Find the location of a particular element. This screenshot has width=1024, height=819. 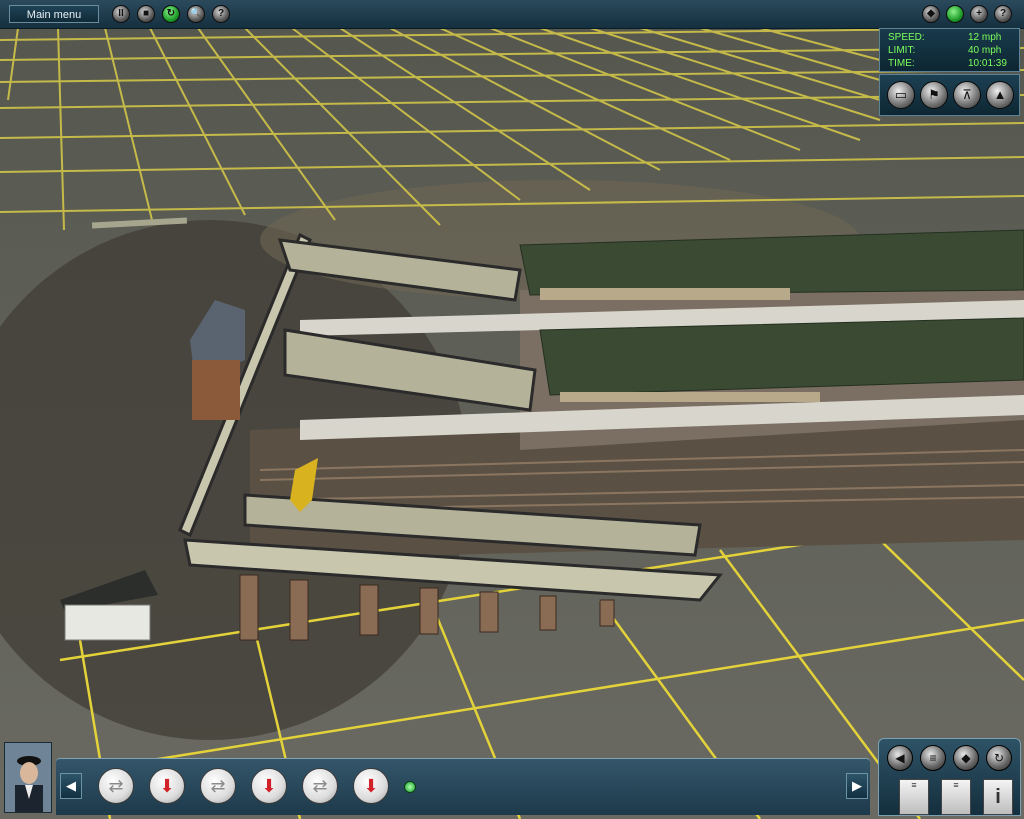

tripod-icon: ⊼ is located at coordinates (967, 94).